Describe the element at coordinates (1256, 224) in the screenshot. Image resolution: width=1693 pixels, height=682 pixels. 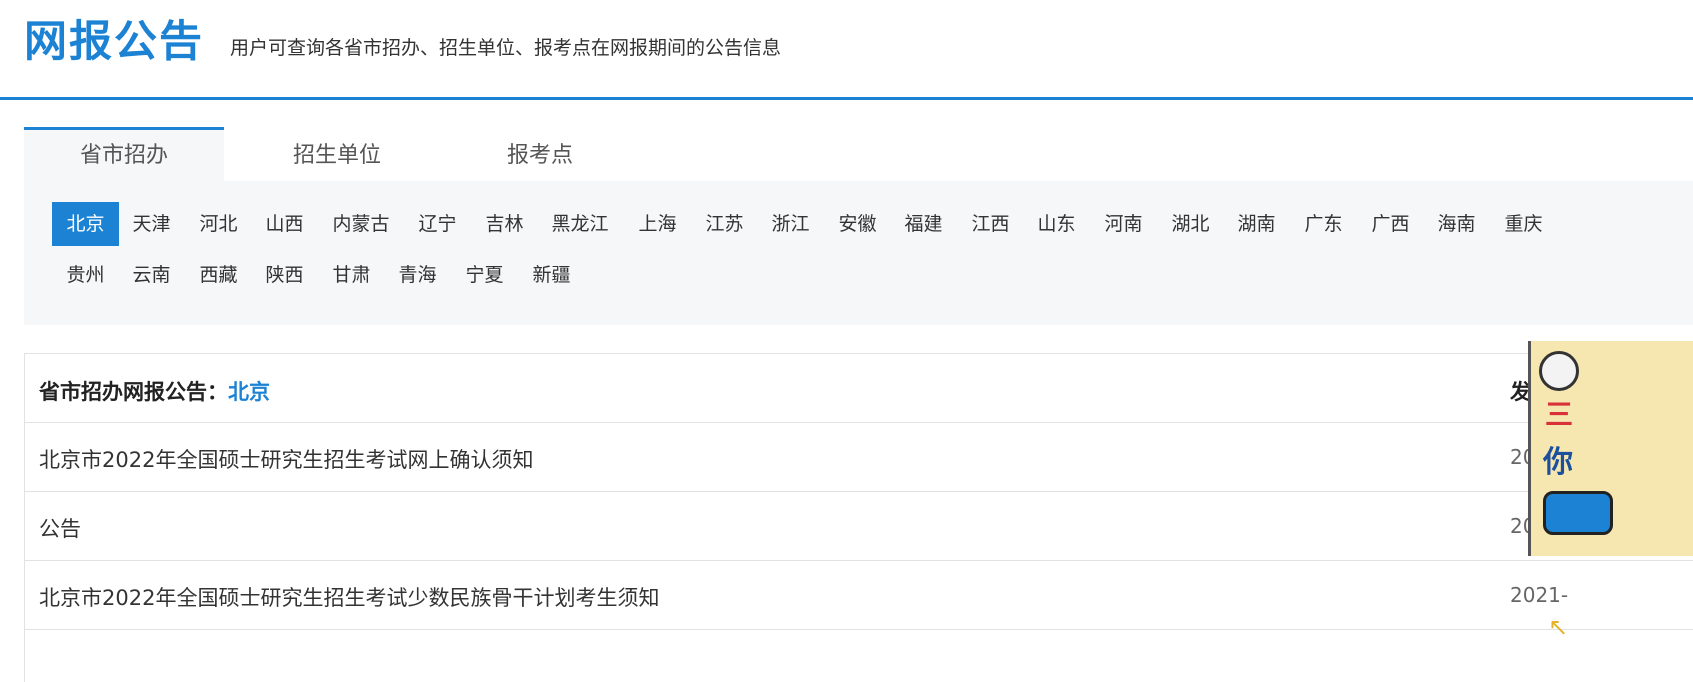
I see `region-hunan: 湖南` at that location.